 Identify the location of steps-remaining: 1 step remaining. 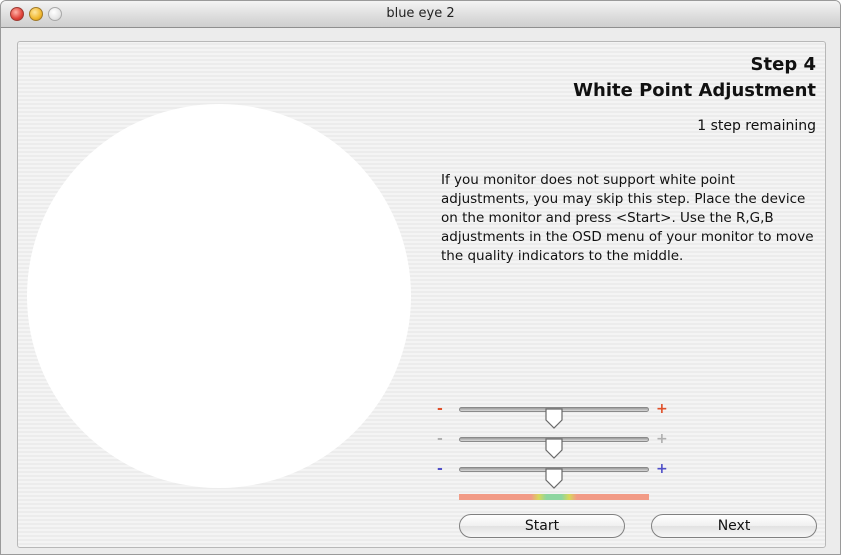
(756, 126).